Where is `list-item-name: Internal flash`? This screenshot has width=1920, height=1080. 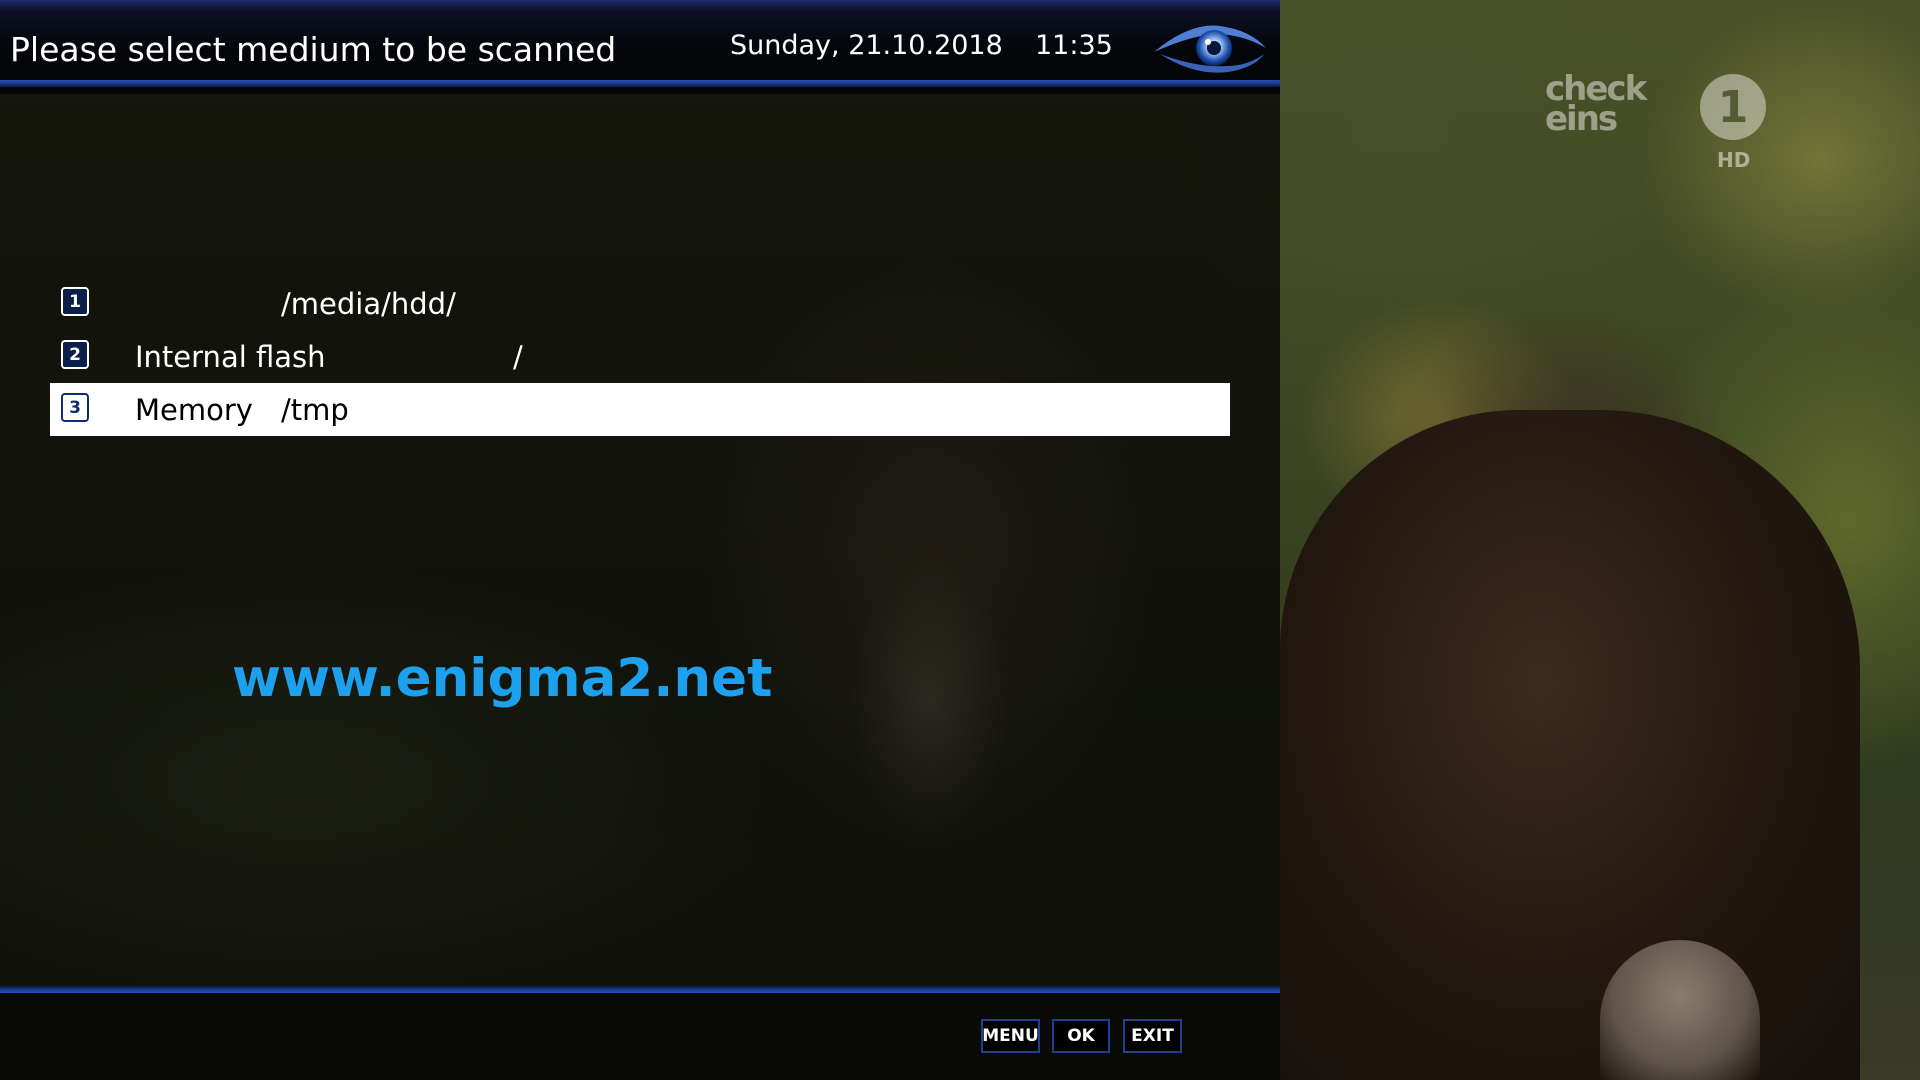 list-item-name: Internal flash is located at coordinates (230, 357).